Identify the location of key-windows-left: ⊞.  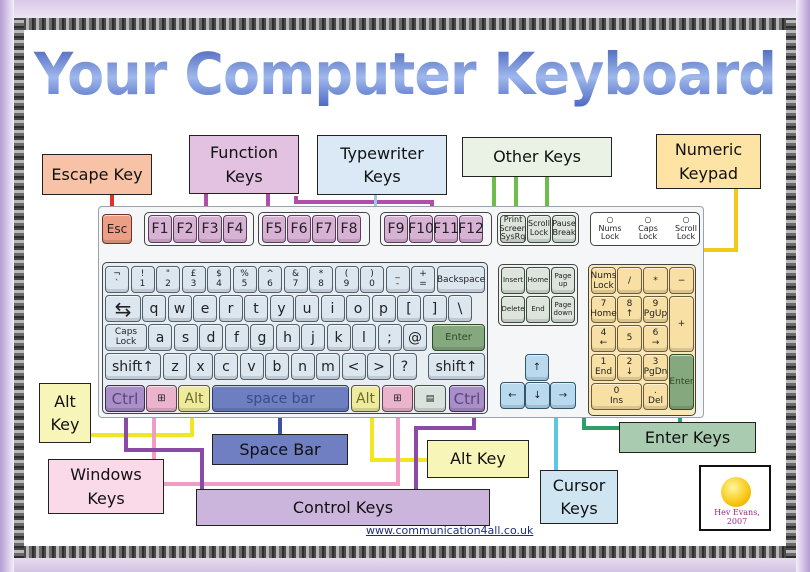
(161, 398).